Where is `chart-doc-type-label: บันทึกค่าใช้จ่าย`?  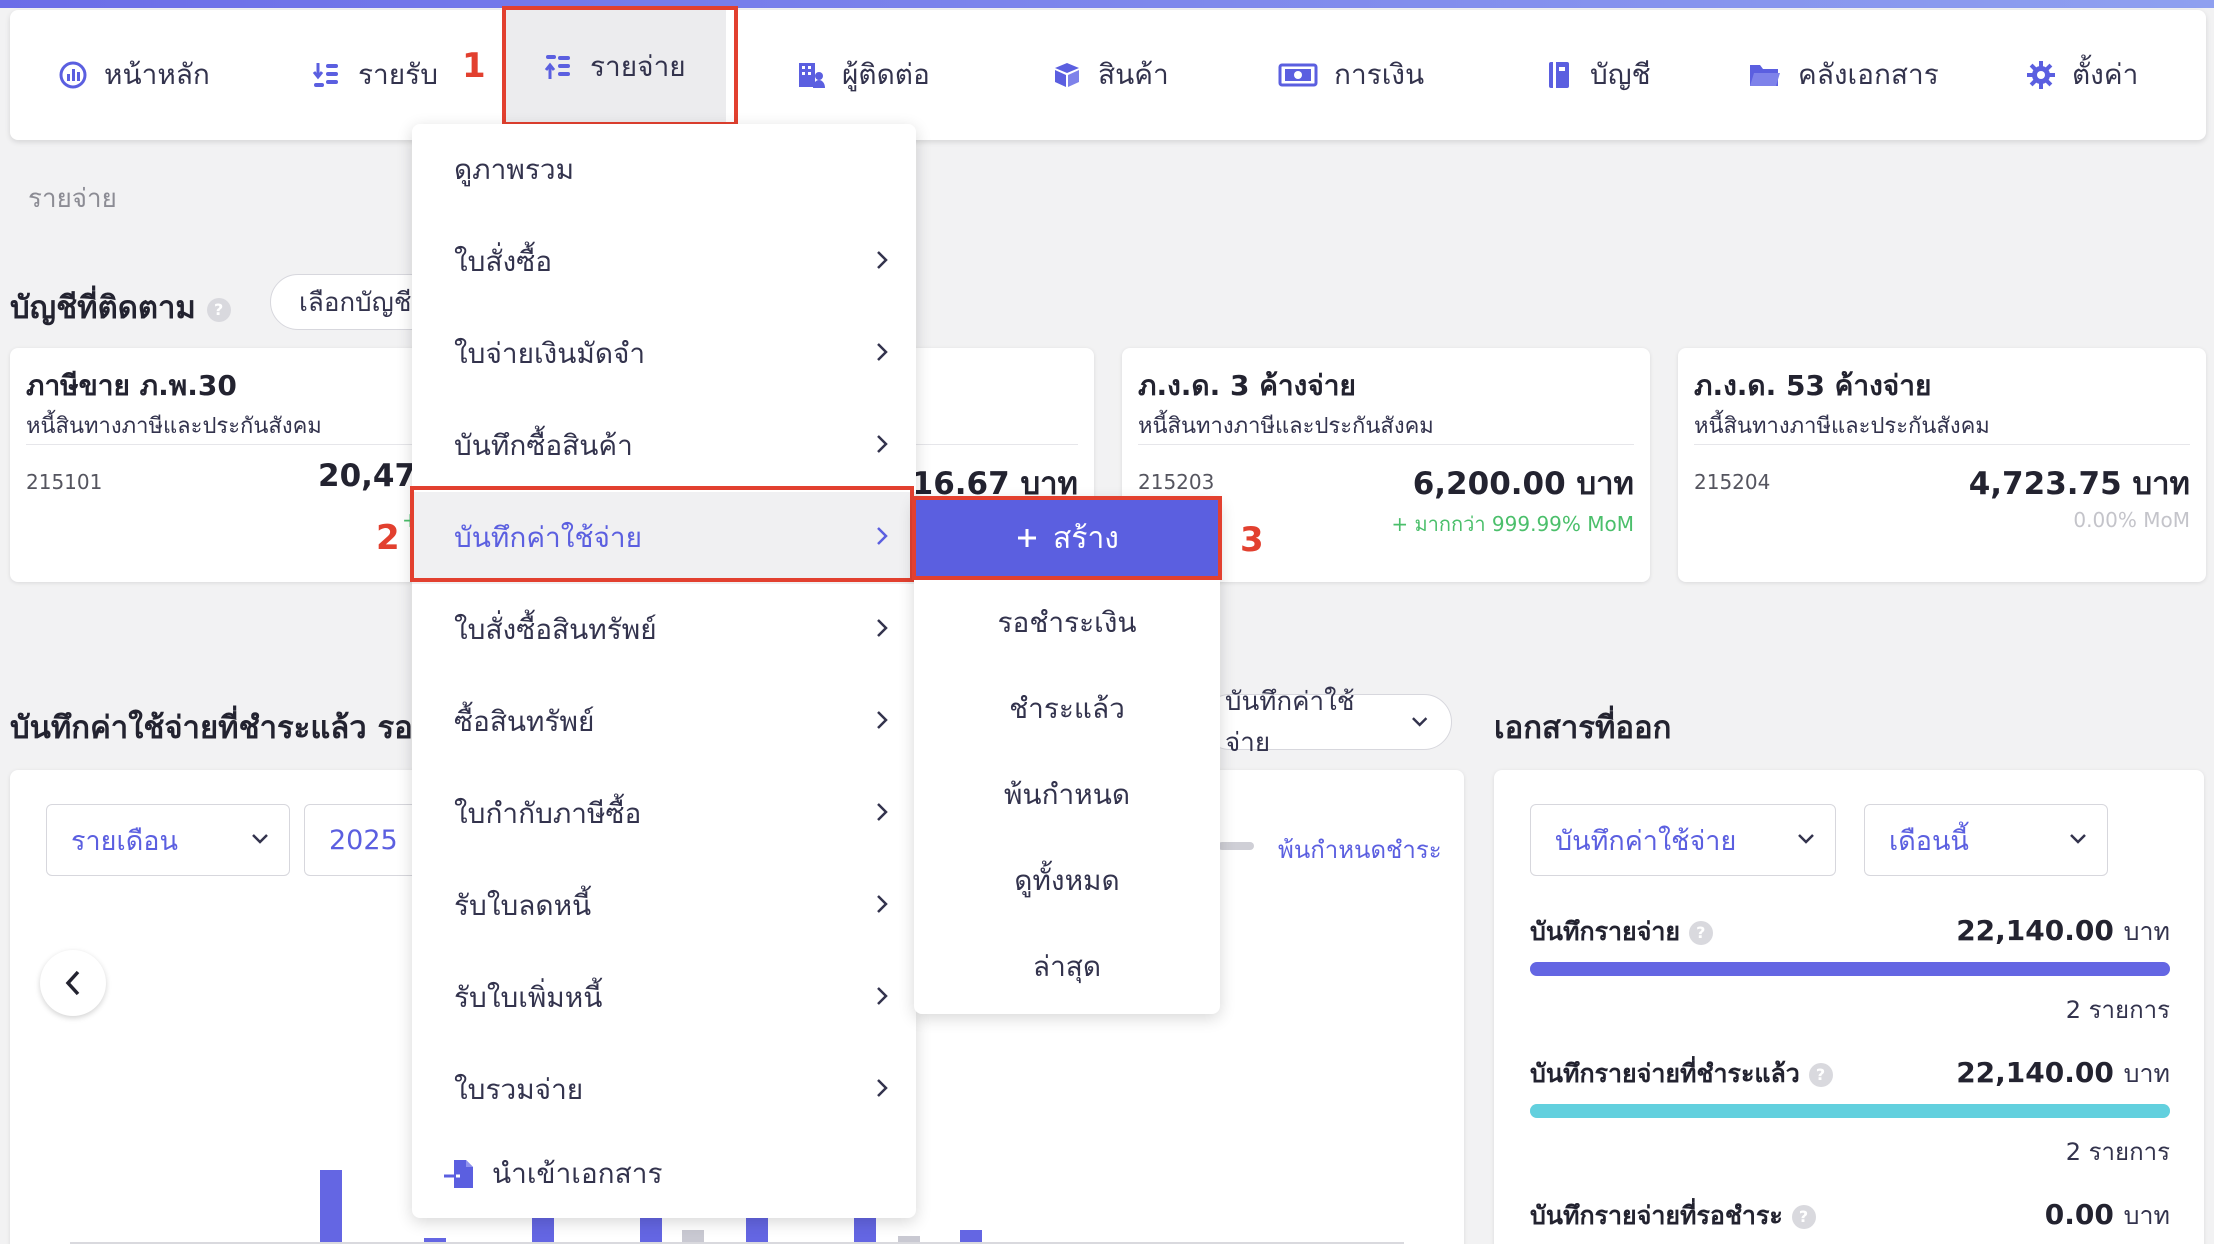
chart-doc-type-label: บันทึกค่าใช้จ่าย is located at coordinates (1290, 722).